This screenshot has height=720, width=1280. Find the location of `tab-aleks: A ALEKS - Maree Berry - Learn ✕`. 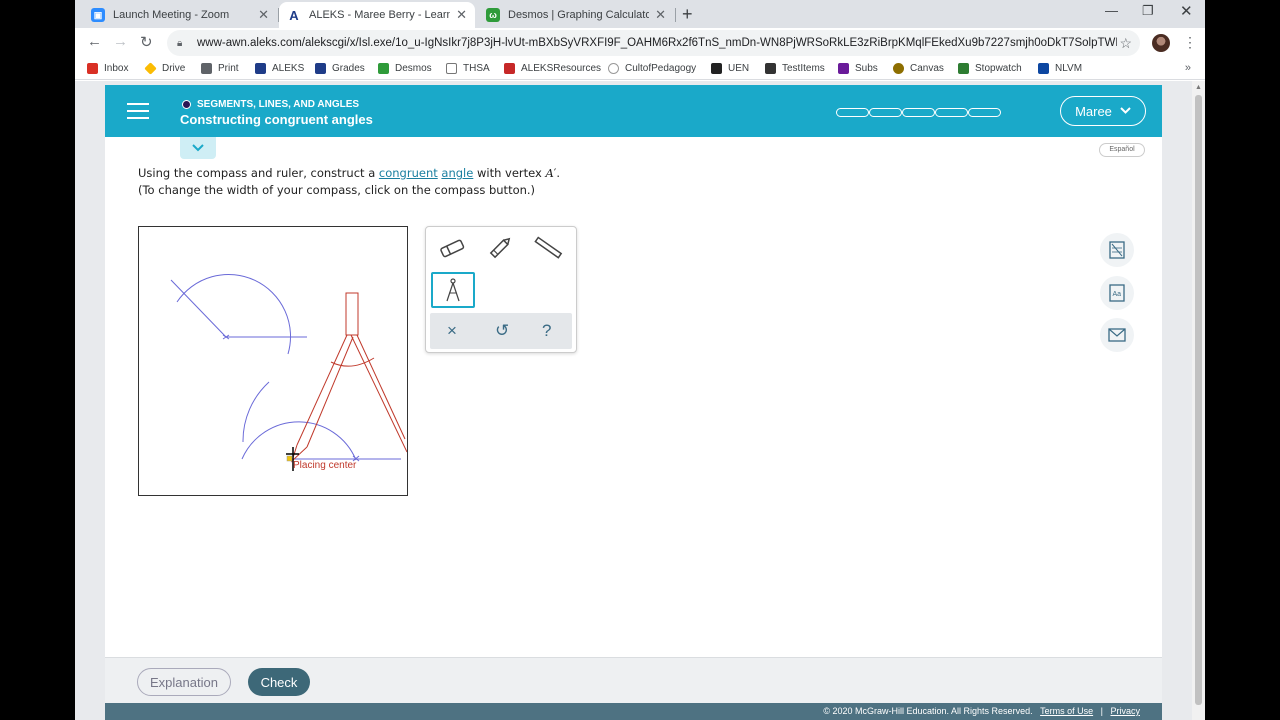

tab-aleks: A ALEKS - Maree Berry - Learn ✕ is located at coordinates (377, 15).